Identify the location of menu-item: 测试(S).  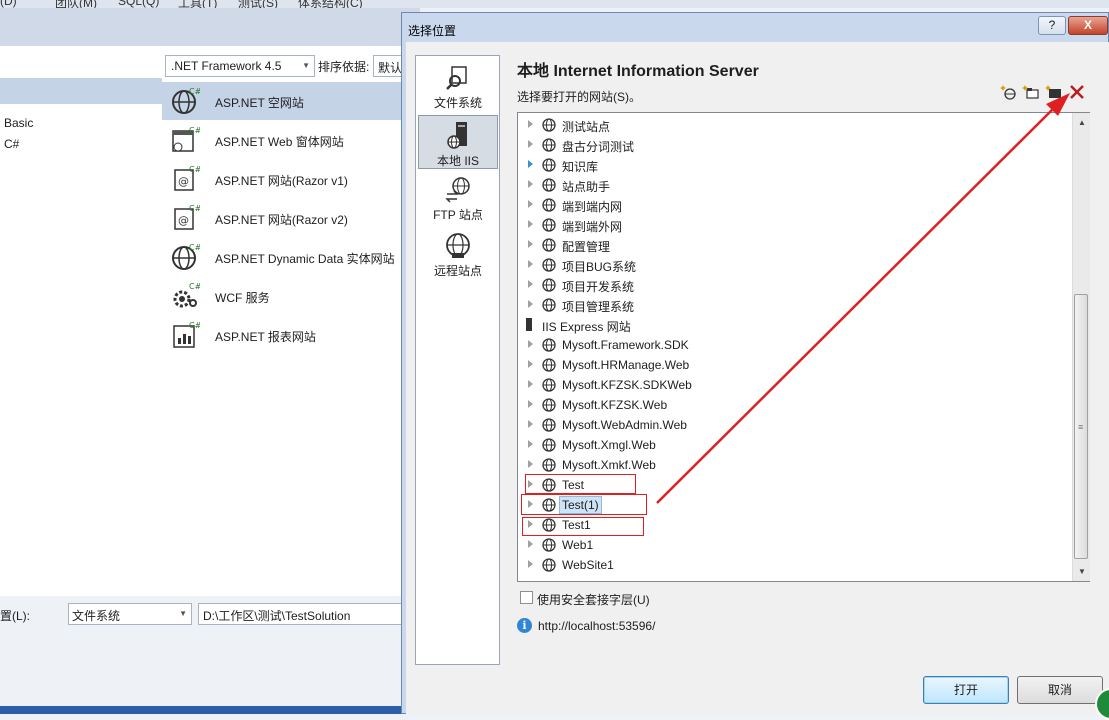
(258, 4).